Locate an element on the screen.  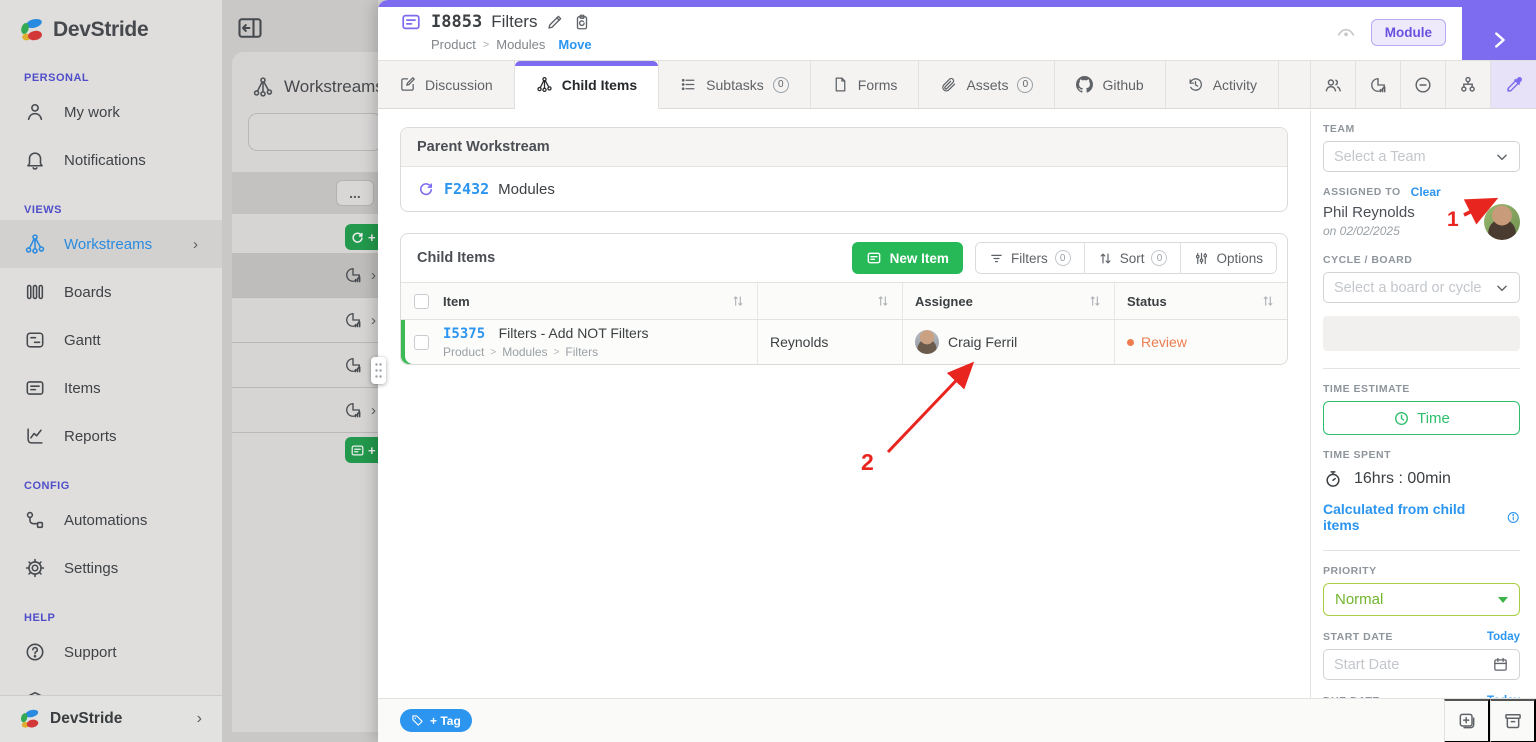
watch-eye-icon is located at coordinates (1346, 33).